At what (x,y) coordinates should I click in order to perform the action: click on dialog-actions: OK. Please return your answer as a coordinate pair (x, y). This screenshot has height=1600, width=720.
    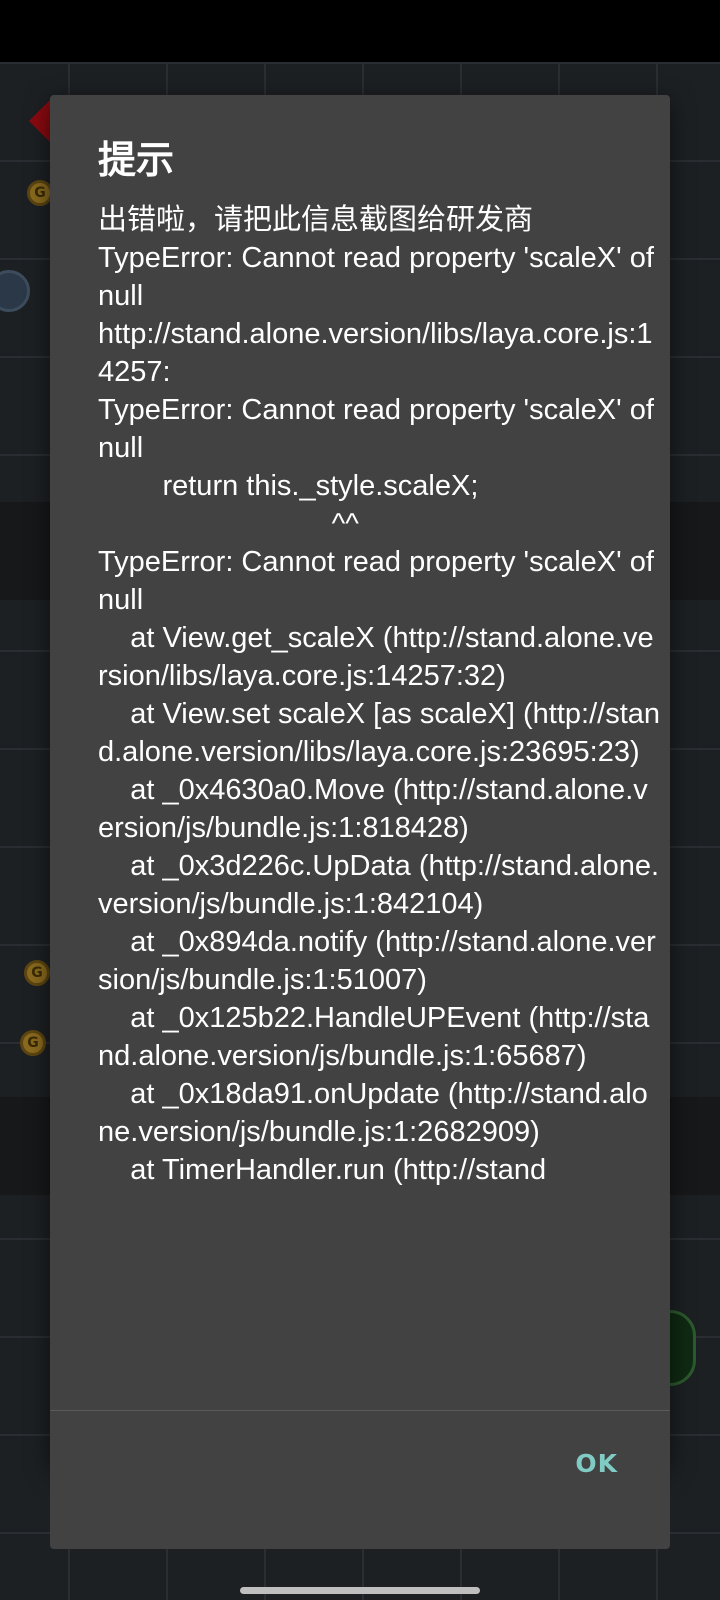
    Looking at the image, I should click on (360, 1480).